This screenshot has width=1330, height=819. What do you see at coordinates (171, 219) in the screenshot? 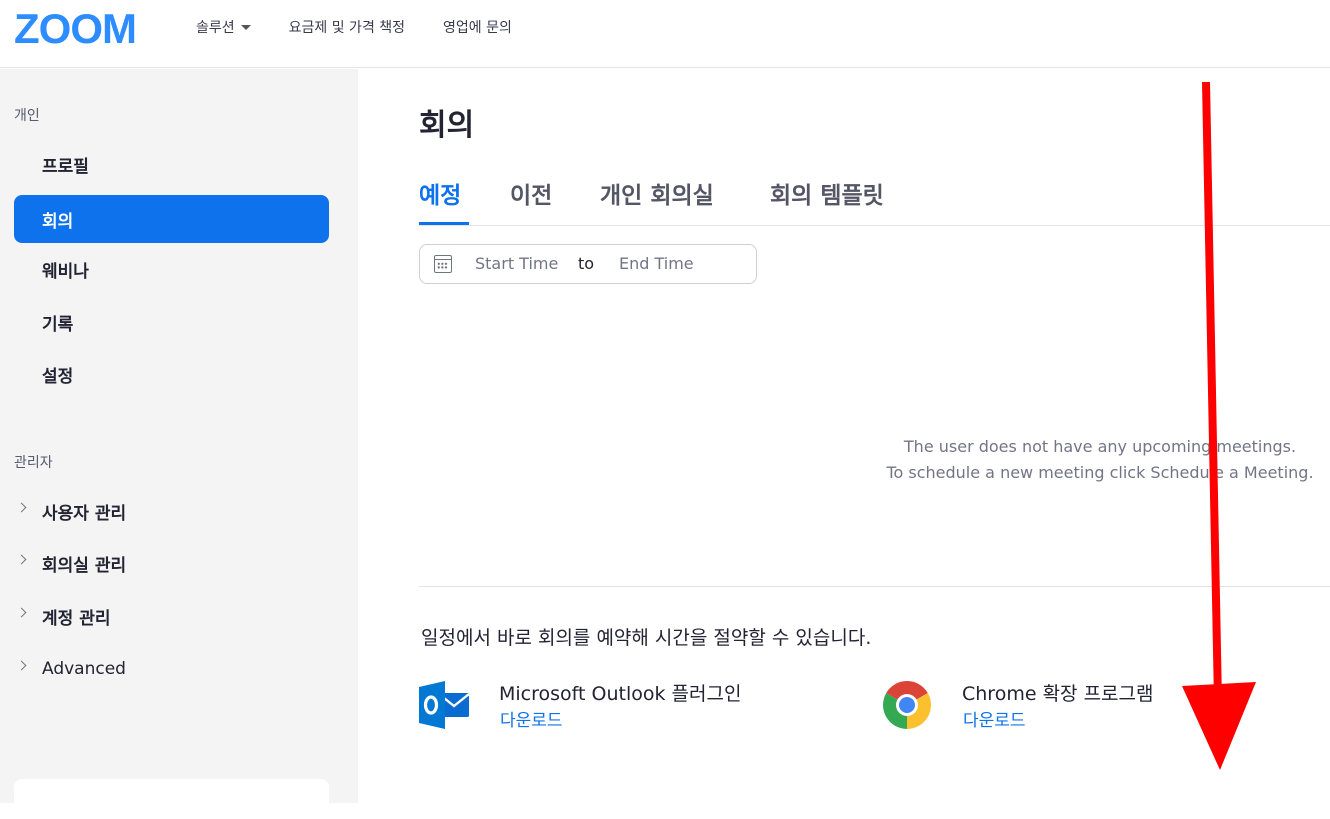
I see `sidebar-item-meetings: 회의` at bounding box center [171, 219].